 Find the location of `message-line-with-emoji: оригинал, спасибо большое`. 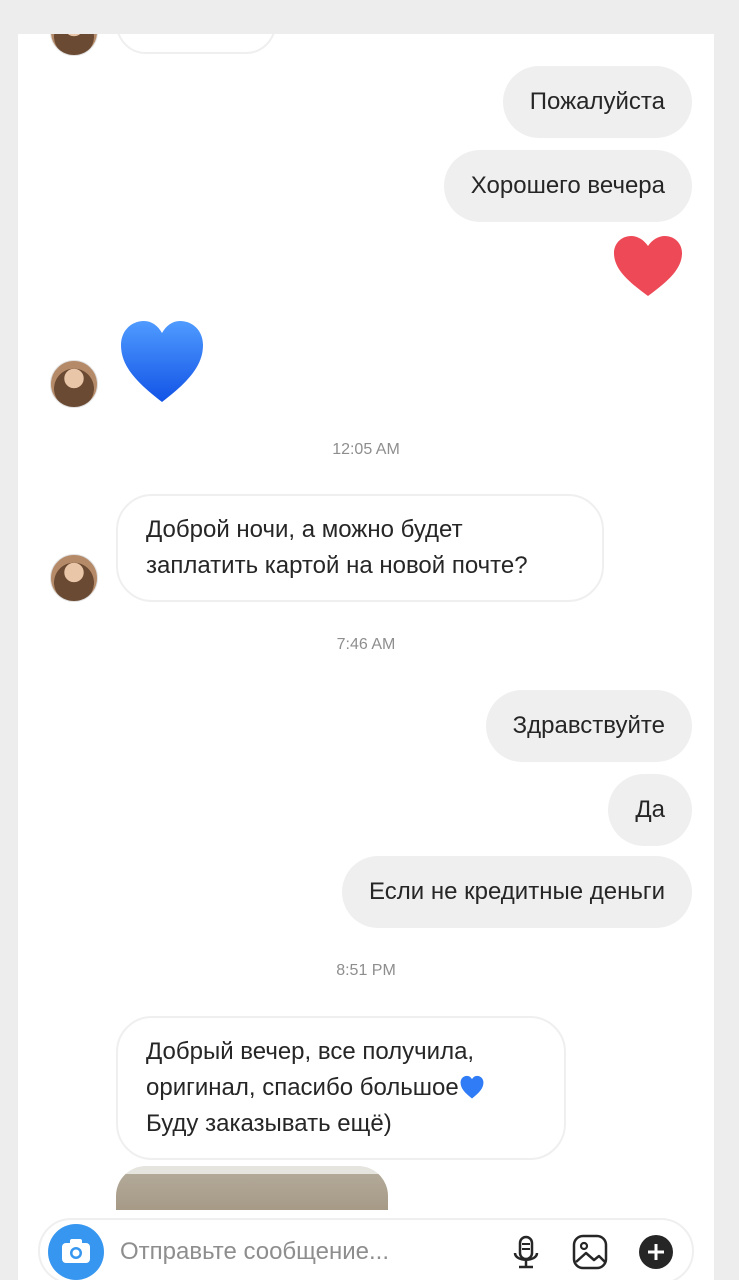

message-line-with-emoji: оригинал, спасибо большое is located at coordinates (341, 1088).